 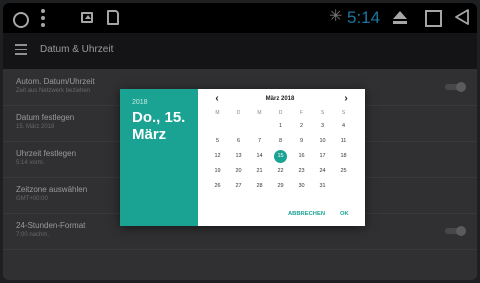 I want to click on weekday-header: F, so click(x=301, y=113).